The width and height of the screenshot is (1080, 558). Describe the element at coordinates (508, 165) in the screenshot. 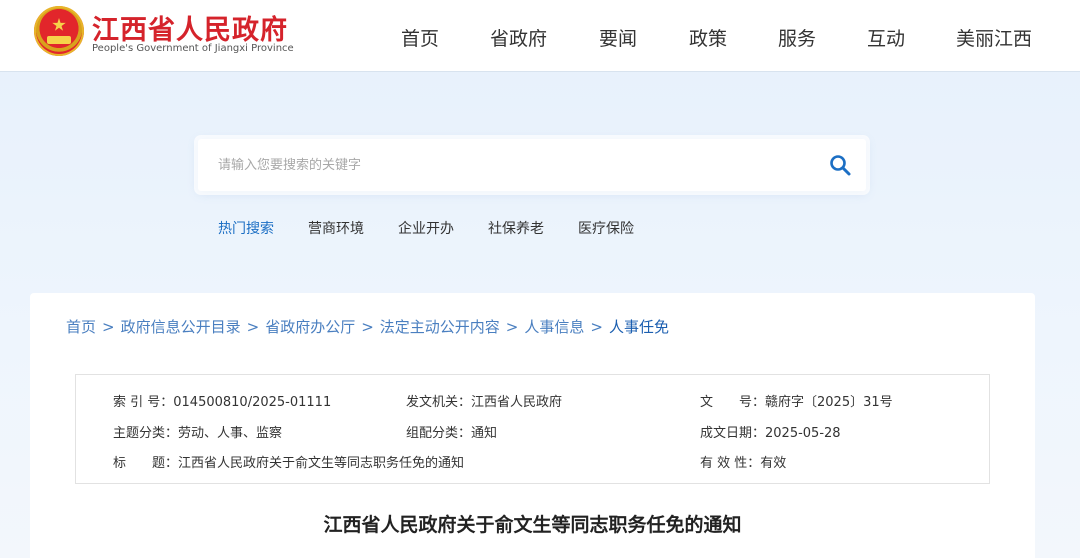

I see `search-input` at that location.